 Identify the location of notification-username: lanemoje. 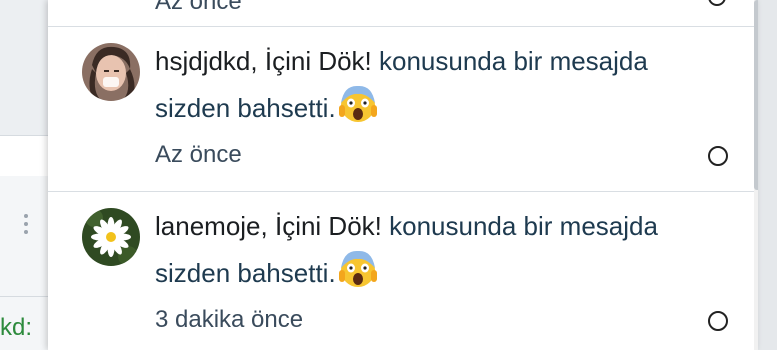
(208, 226).